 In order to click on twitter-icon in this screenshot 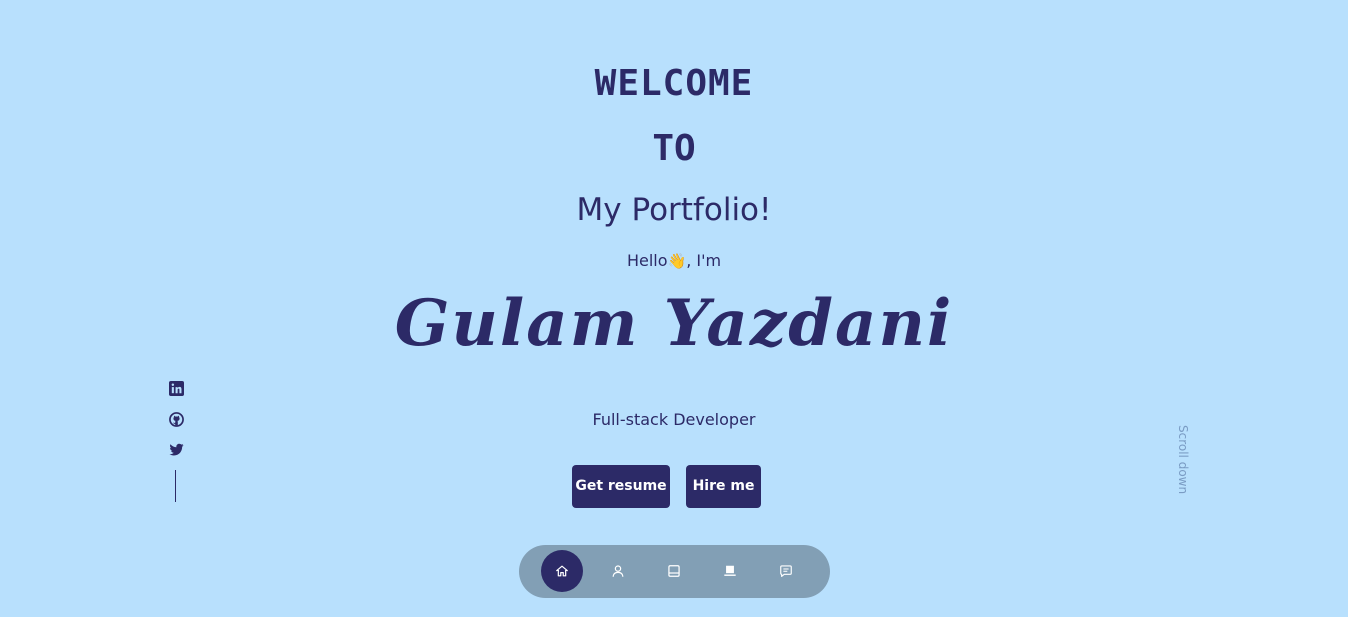, I will do `click(176, 450)`.